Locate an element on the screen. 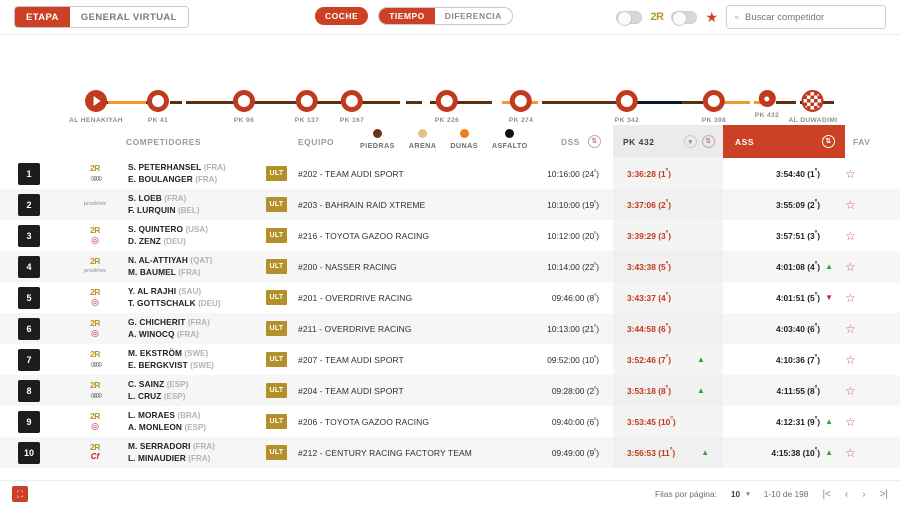 This screenshot has width=900, height=507. waypoint-label: PK 274 is located at coordinates (521, 120).